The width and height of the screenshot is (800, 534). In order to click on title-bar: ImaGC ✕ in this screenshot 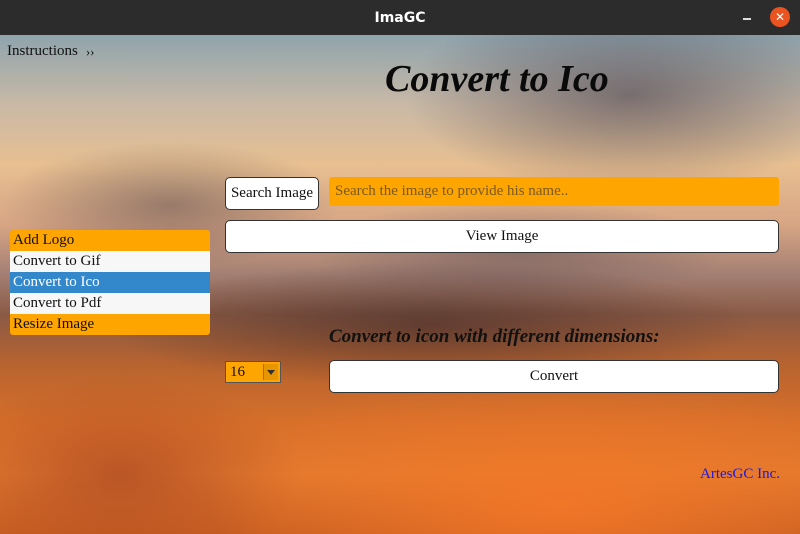, I will do `click(400, 17)`.